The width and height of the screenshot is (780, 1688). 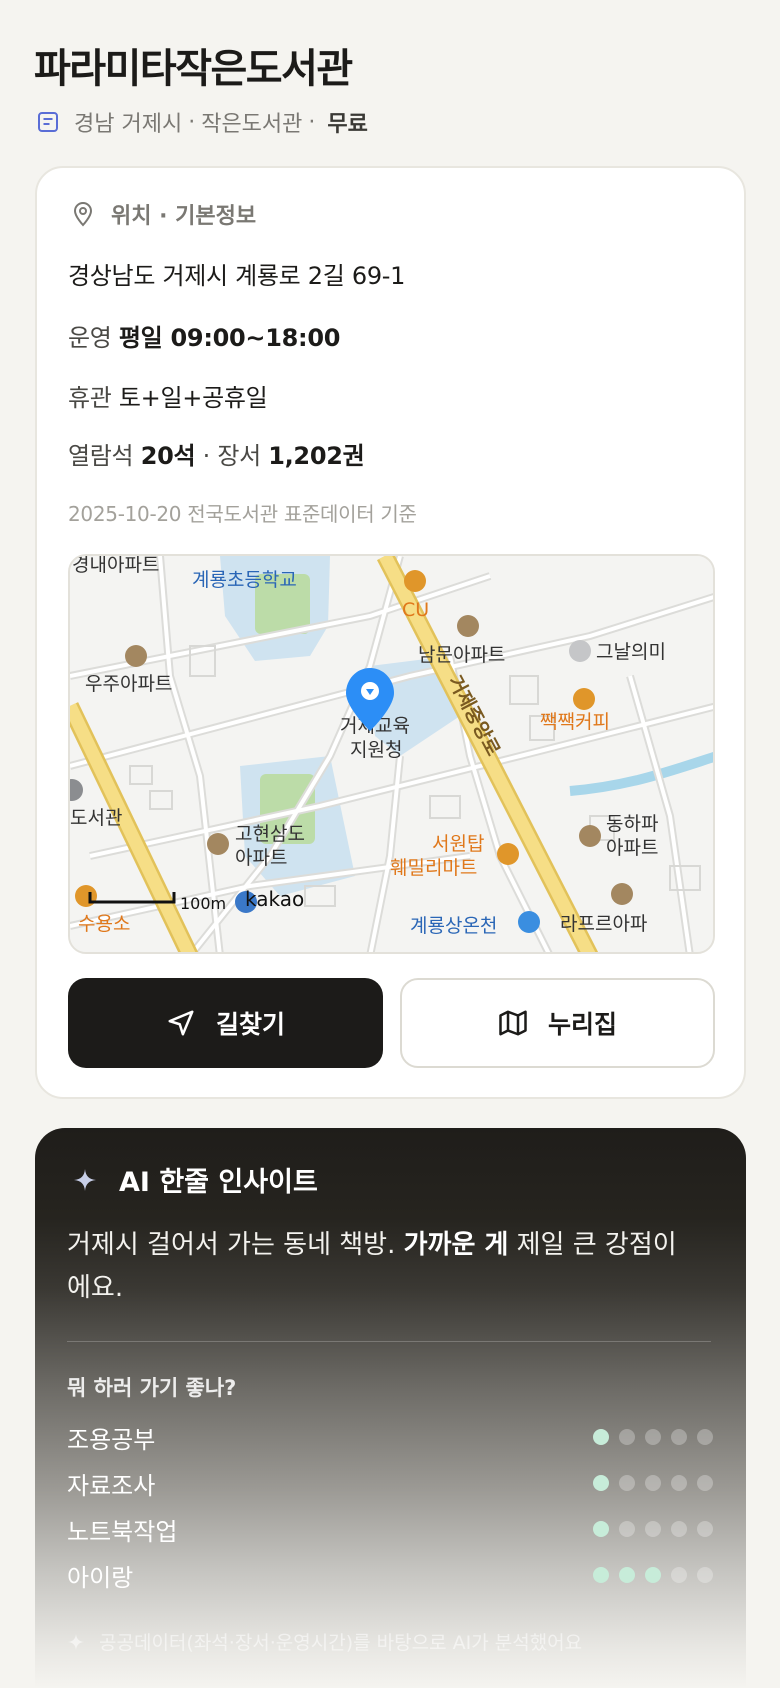 I want to click on map-label: 남문아파트, so click(x=461, y=655).